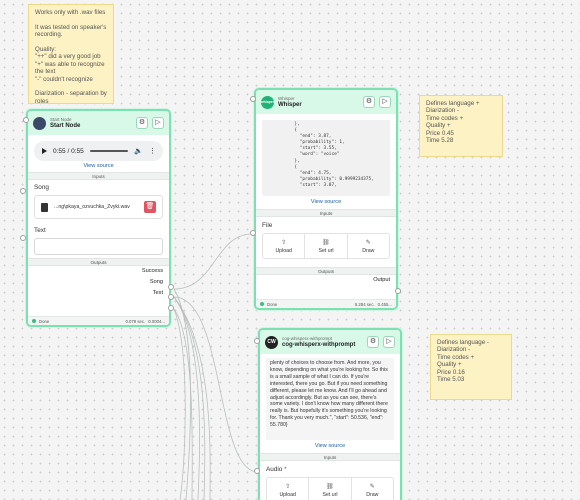 This screenshot has height=500, width=580. I want to click on play-icon, so click(44, 151).